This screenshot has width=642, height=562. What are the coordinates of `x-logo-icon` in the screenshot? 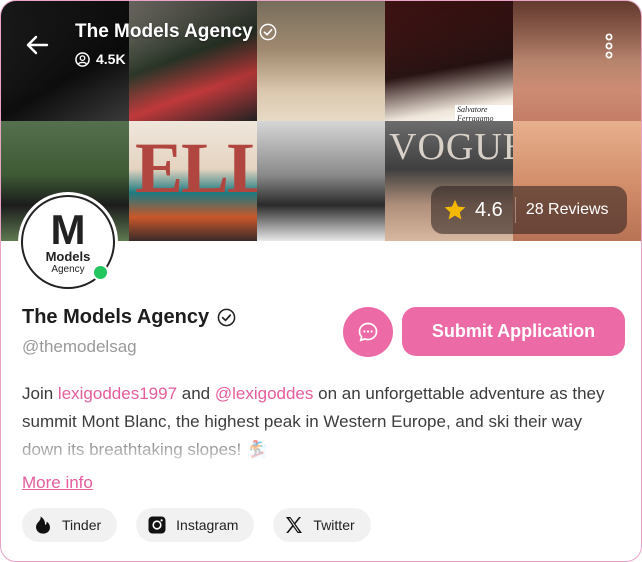 It's located at (294, 525).